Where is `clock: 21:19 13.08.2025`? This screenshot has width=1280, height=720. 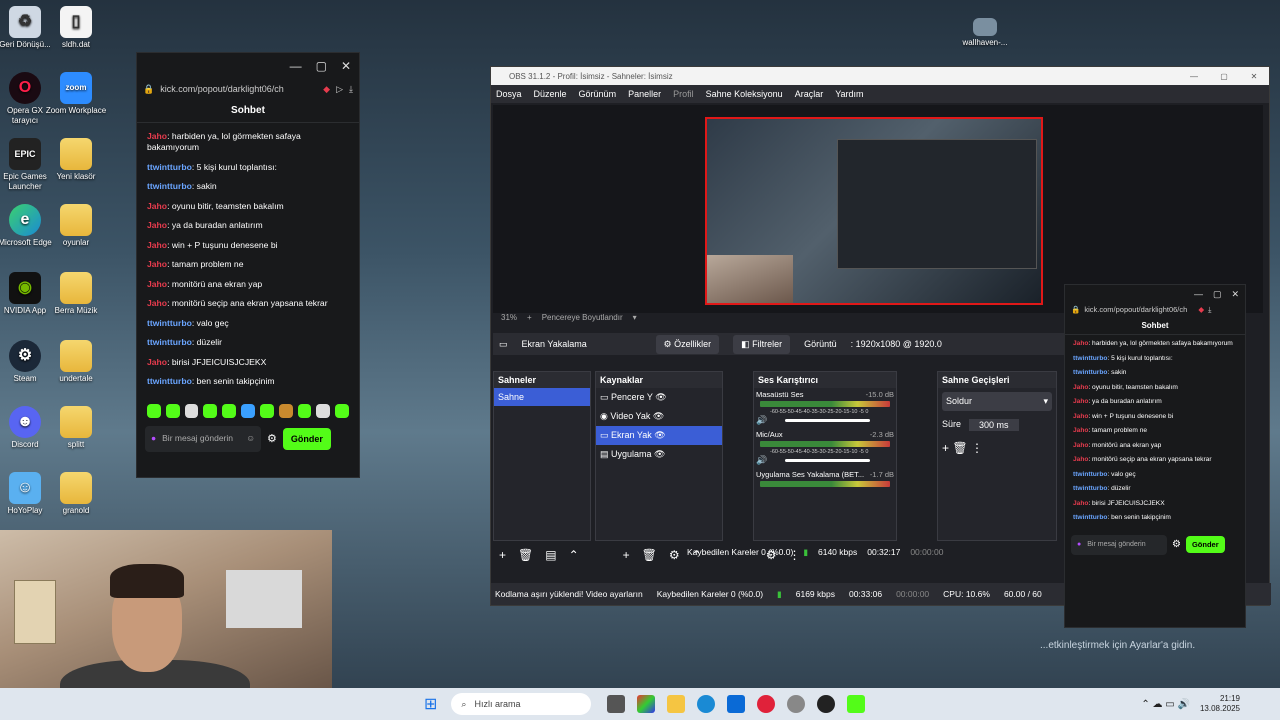
clock: 21:19 13.08.2025 is located at coordinates (1220, 704).